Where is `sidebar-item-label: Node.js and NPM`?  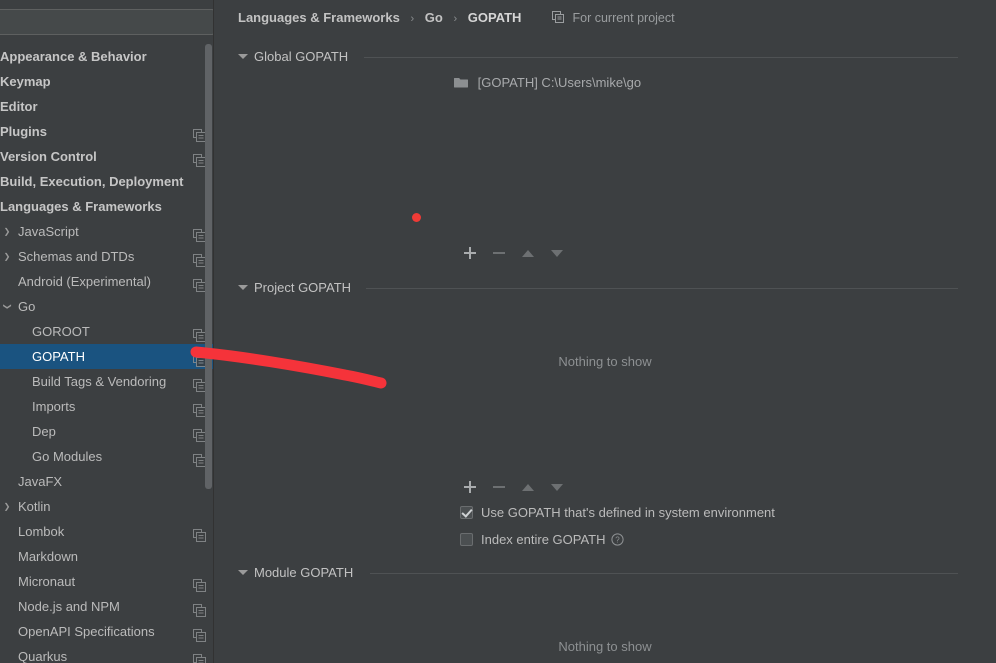 sidebar-item-label: Node.js and NPM is located at coordinates (69, 606).